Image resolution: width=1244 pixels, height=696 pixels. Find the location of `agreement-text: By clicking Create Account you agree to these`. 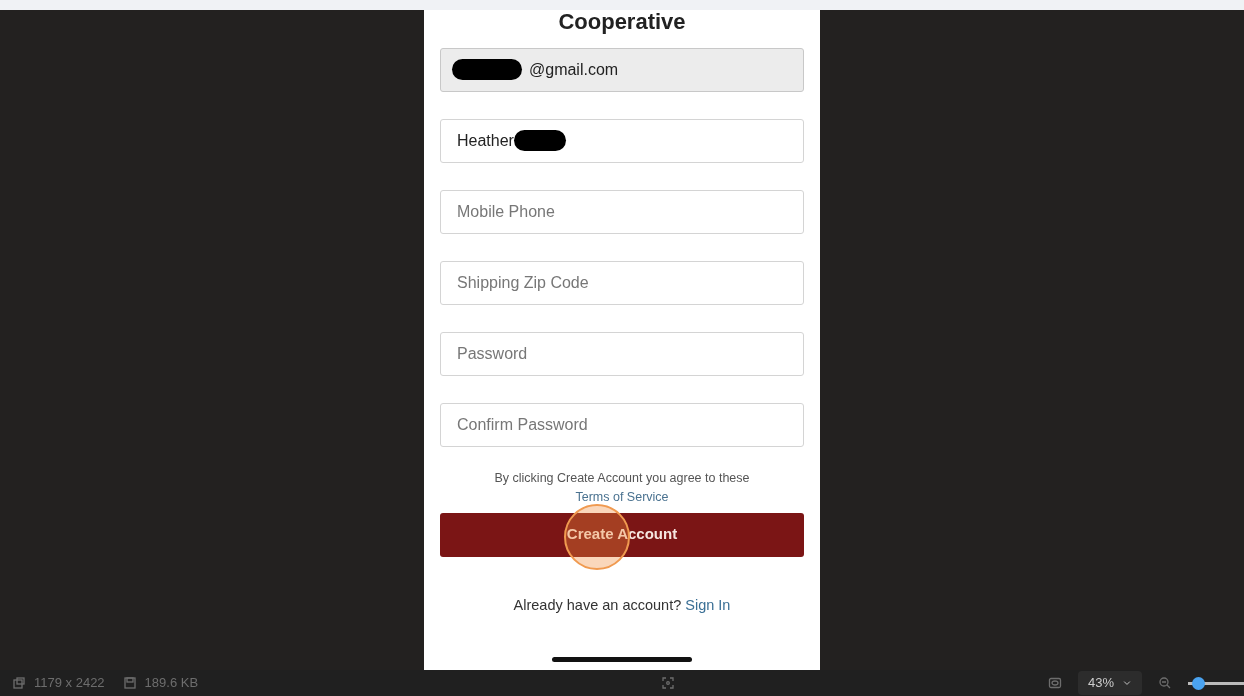

agreement-text: By clicking Create Account you agree to these is located at coordinates (622, 478).